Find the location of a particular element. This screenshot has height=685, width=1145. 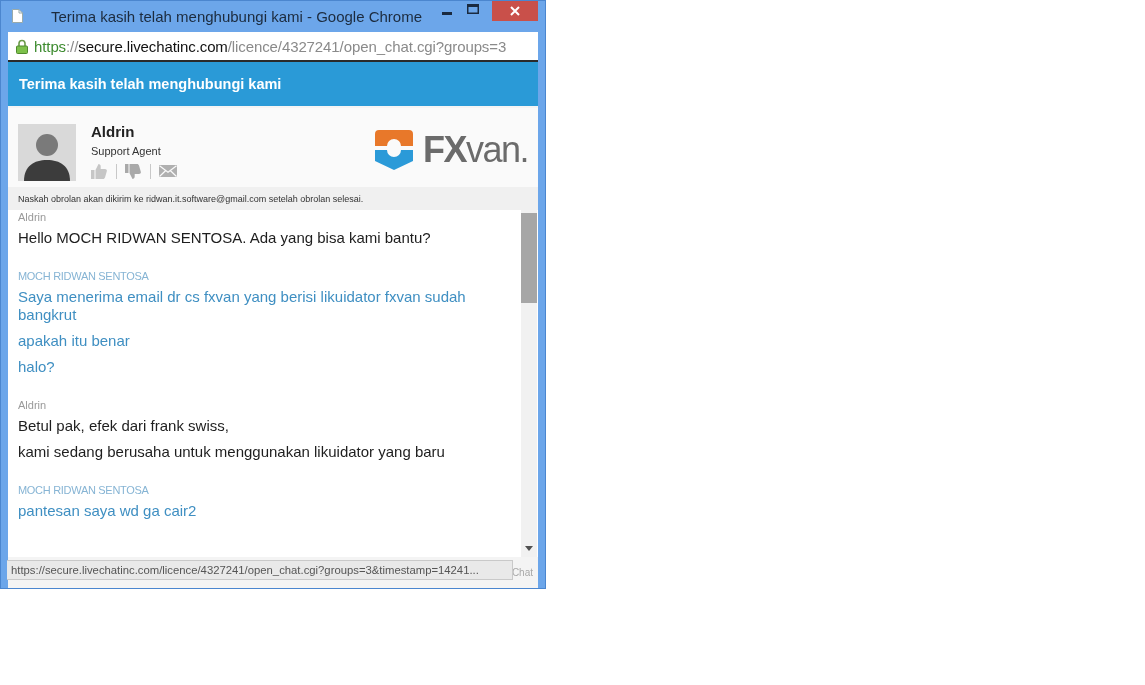

address-field: https://secure.livechatinc.com/licence/4327241/open_chat.cgi?groups=3 is located at coordinates (273, 47).